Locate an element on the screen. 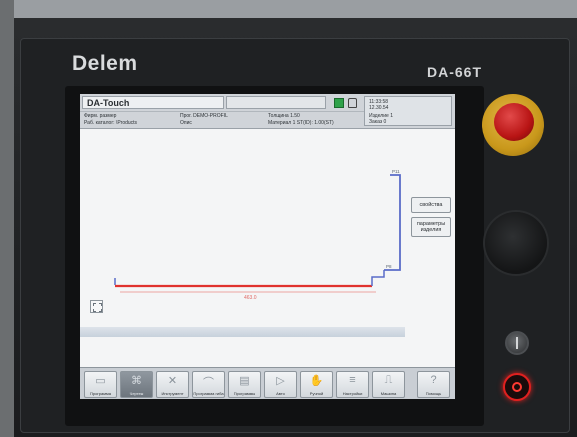 The width and height of the screenshot is (577, 437). toolbar-bend-program-button: ⌒ Программа гиба is located at coordinates (208, 384).